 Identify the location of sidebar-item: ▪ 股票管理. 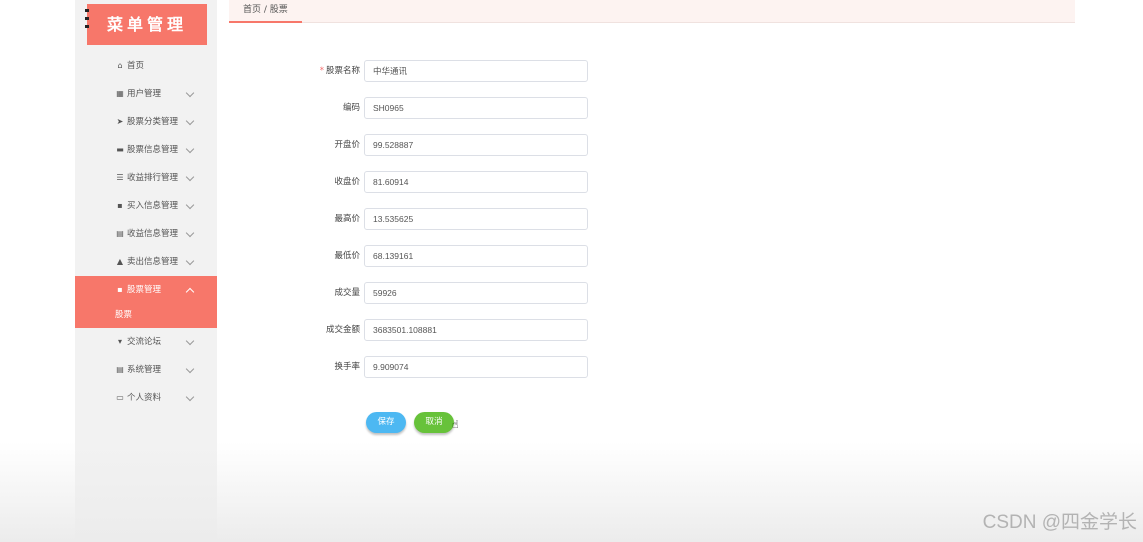
(146, 290).